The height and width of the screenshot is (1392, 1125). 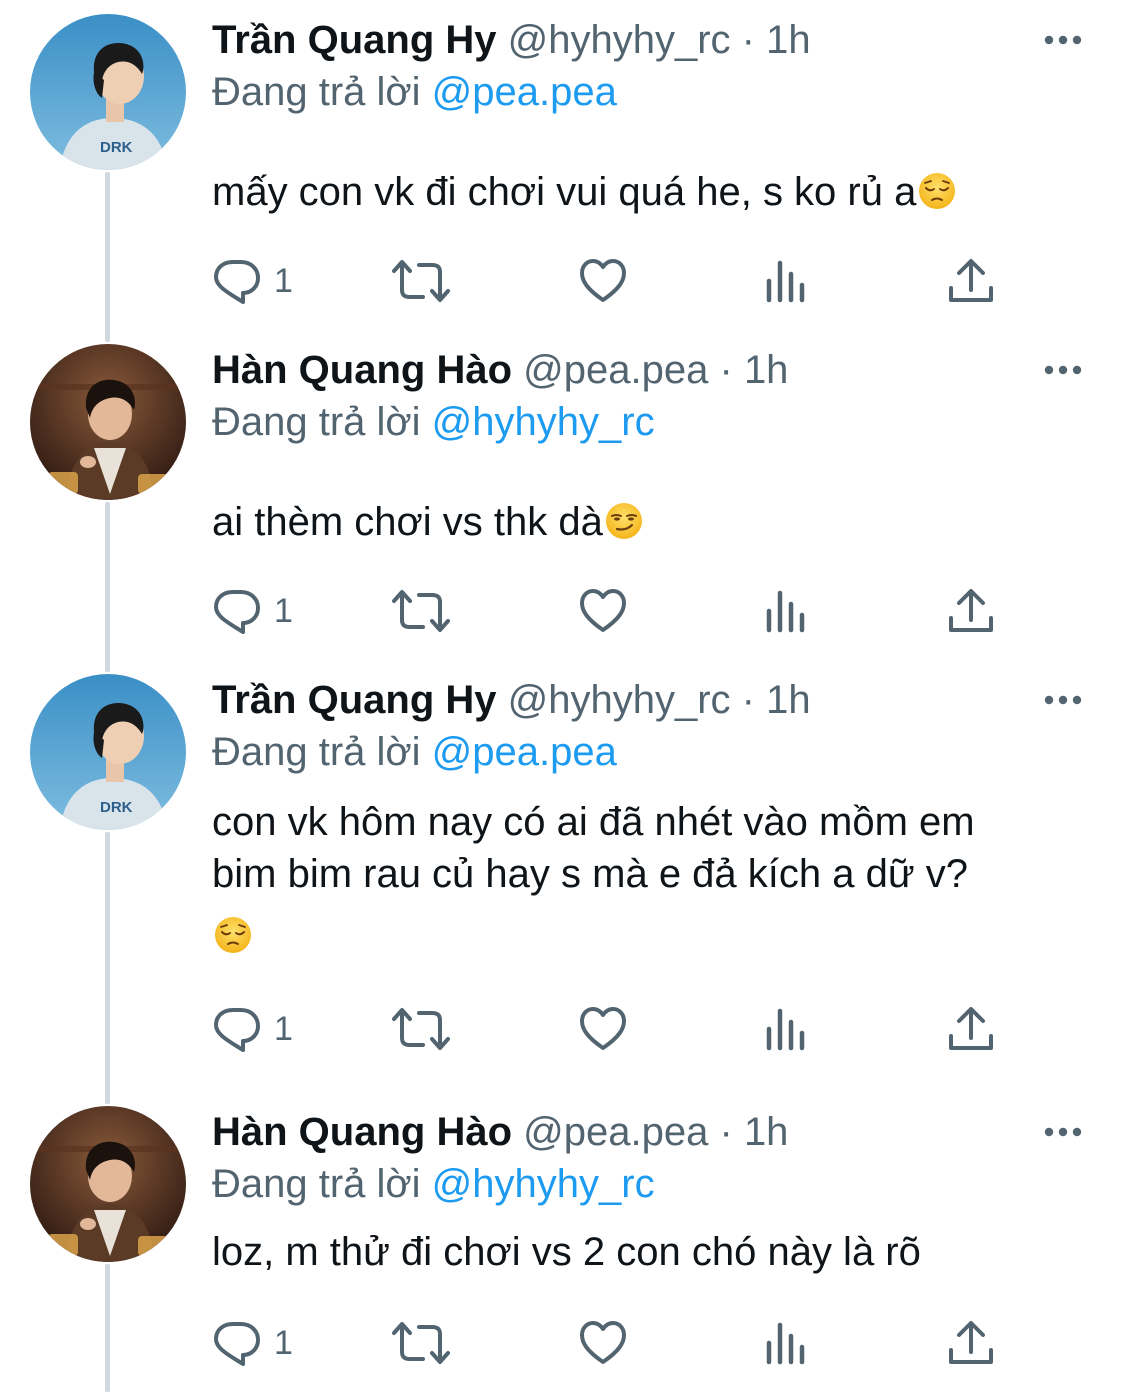 I want to click on tweet-text: mấy con vk đi chơi vui quá he, s ko rủ a, so click(x=642, y=192).